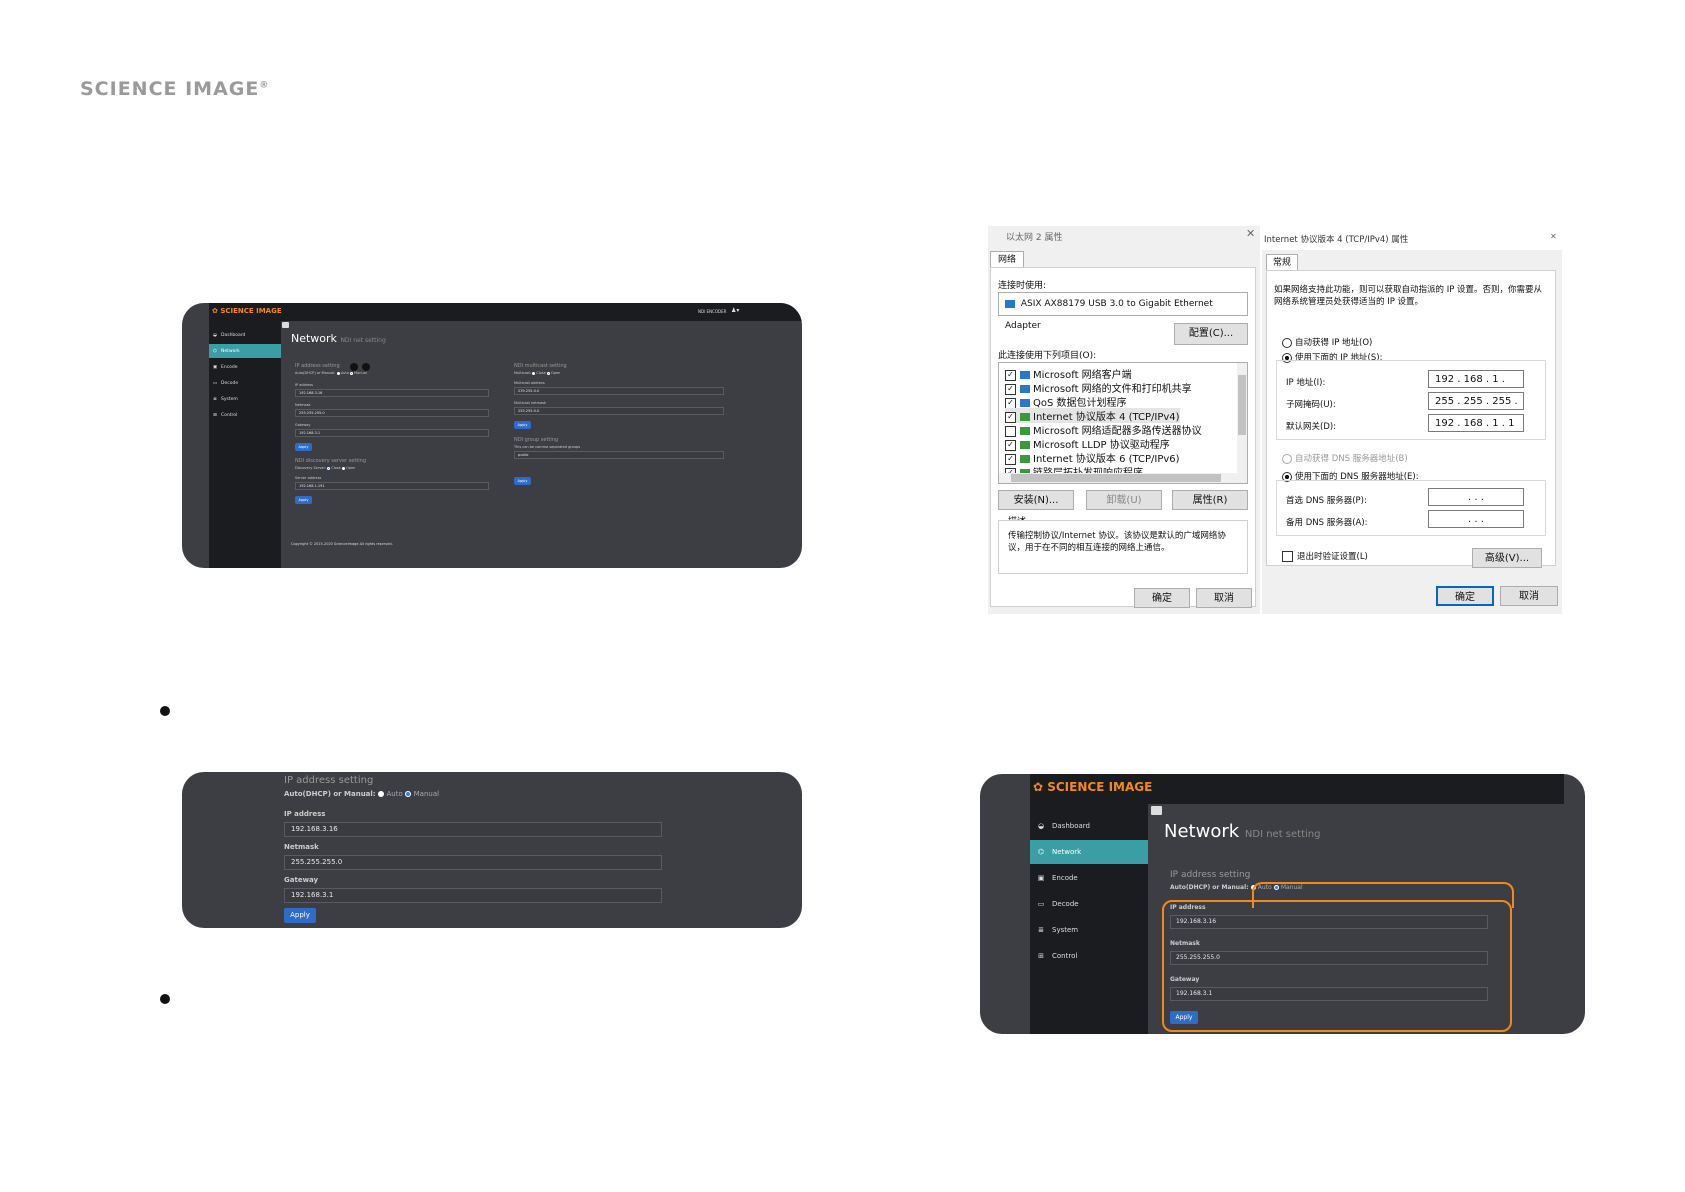 This screenshot has width=1685, height=1192. I want to click on properties-button: 属性(R), so click(1210, 500).